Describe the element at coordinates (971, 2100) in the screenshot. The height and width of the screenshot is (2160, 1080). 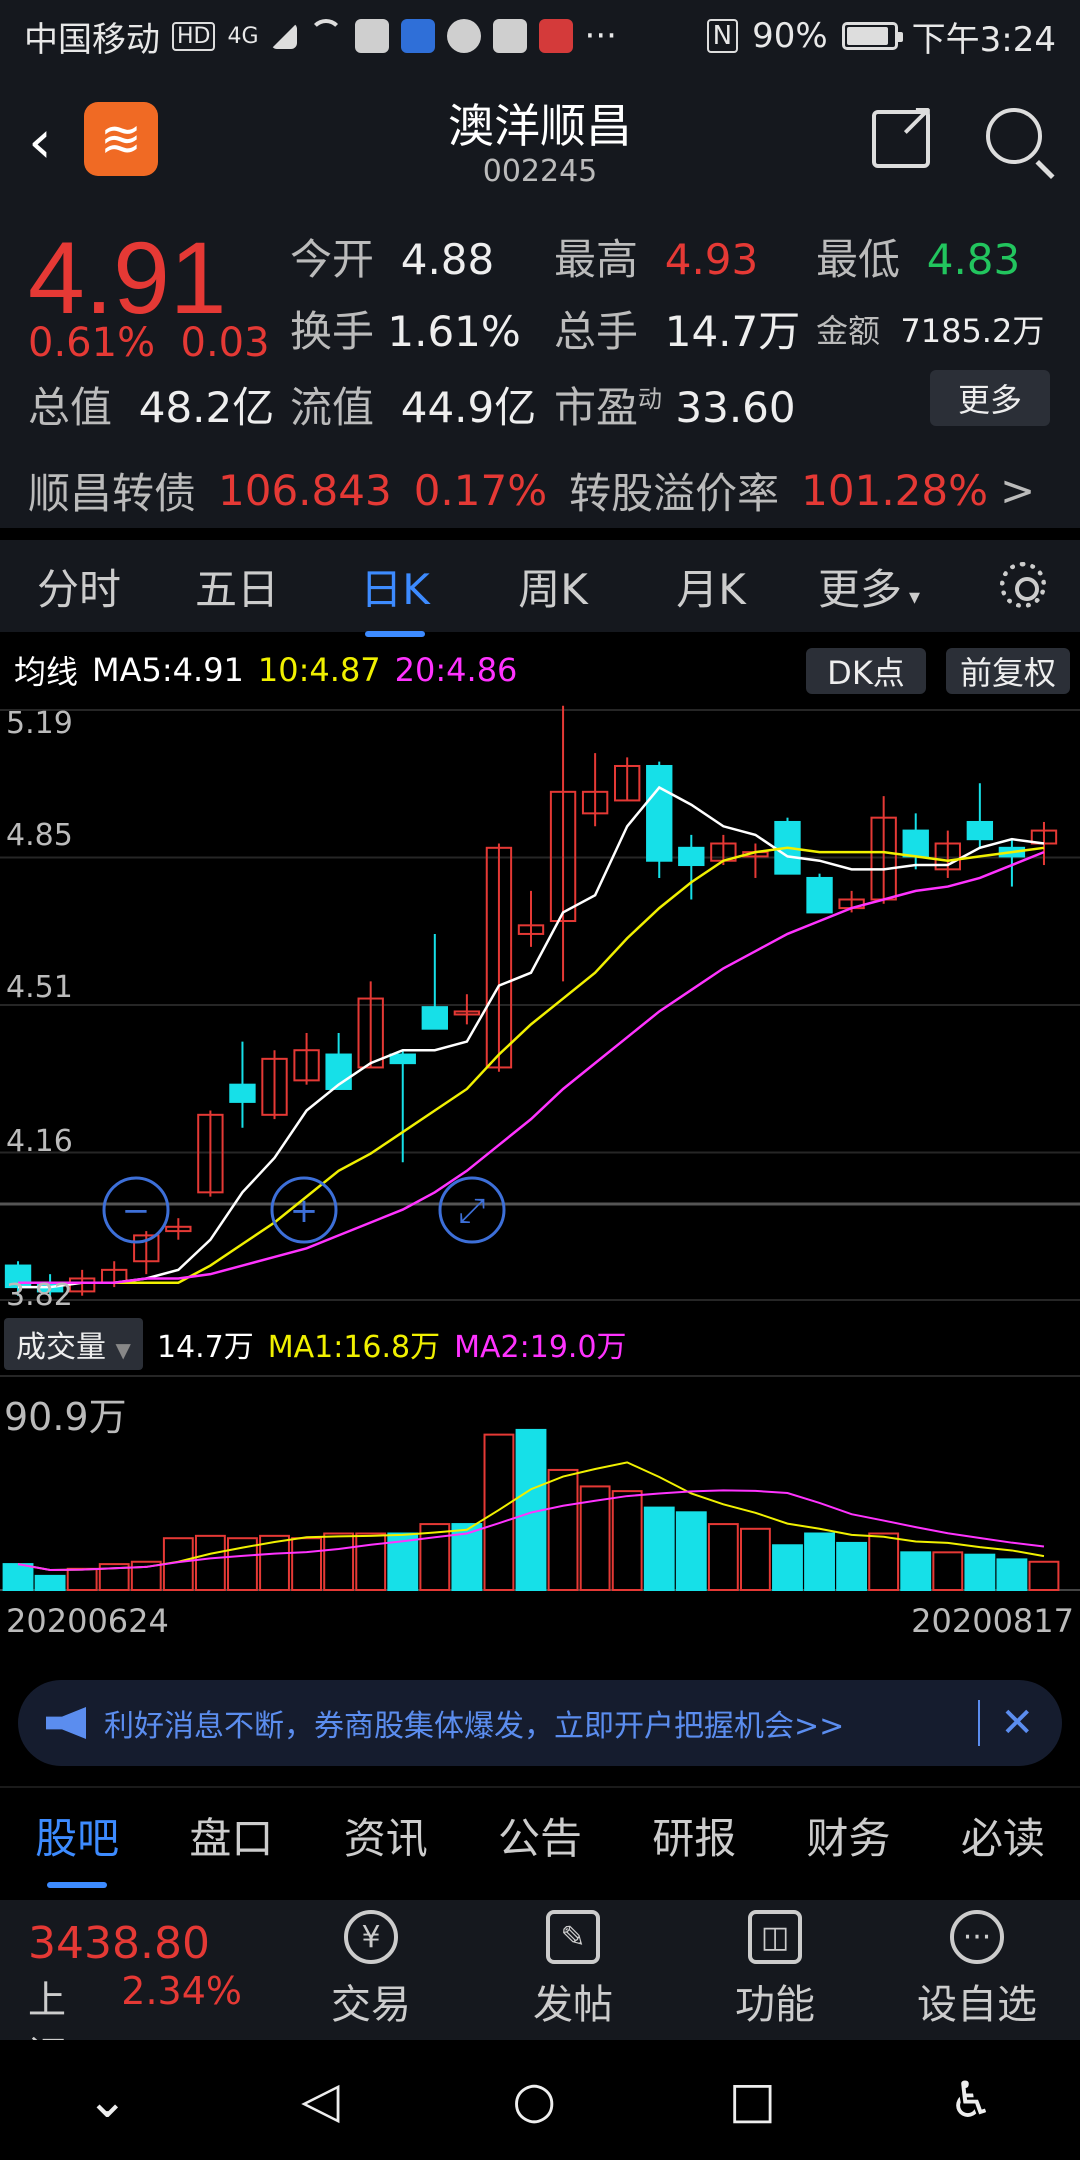
I see `accessibility-icon: ♿` at that location.